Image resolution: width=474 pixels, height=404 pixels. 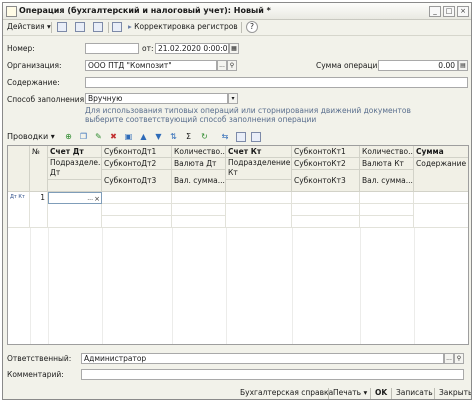 What do you see at coordinates (112, 48) in the screenshot?
I see `number-input` at bounding box center [112, 48].